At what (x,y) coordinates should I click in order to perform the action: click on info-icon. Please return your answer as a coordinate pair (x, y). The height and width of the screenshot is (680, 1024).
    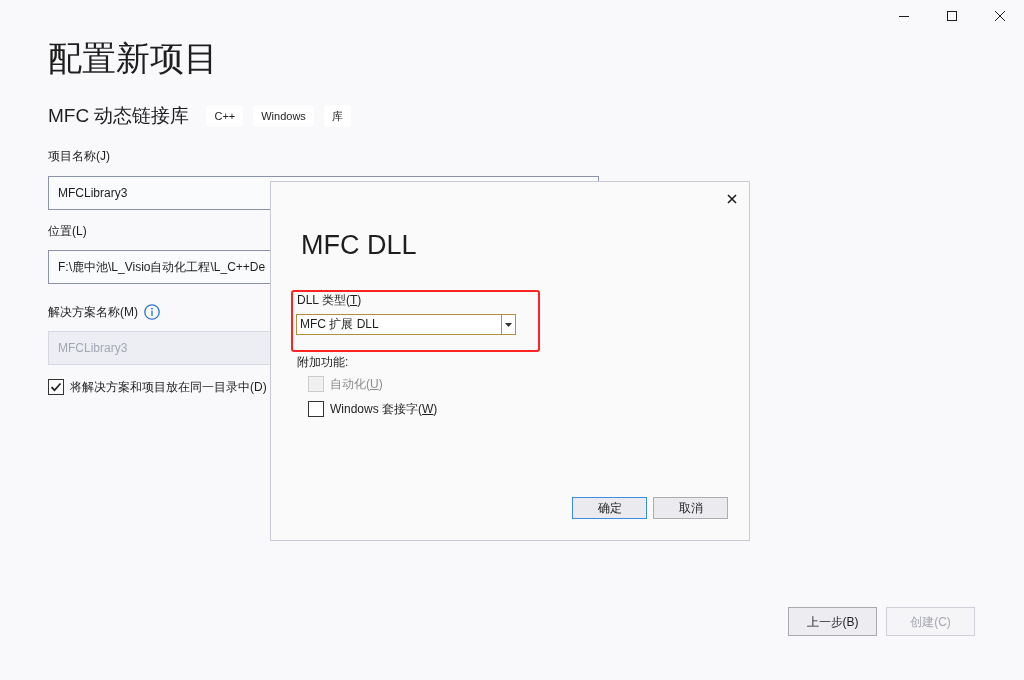
    Looking at the image, I should click on (152, 312).